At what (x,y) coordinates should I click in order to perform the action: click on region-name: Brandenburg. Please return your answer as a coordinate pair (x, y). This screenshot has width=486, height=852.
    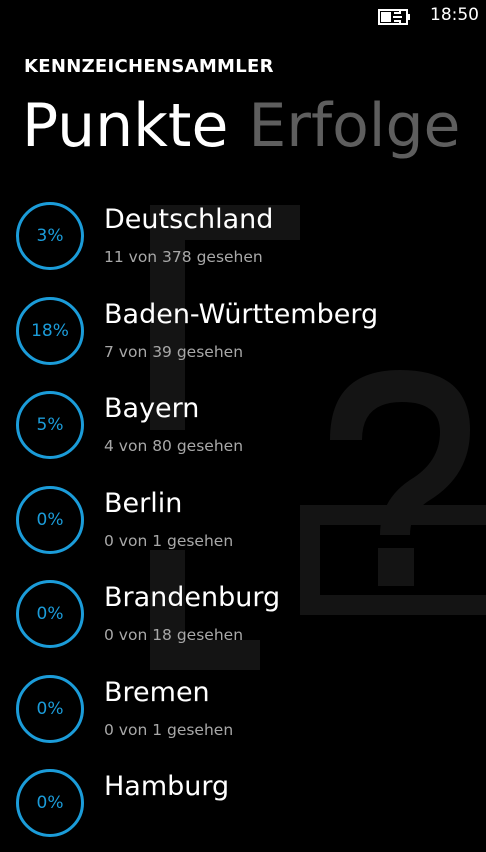
    Looking at the image, I should click on (192, 597).